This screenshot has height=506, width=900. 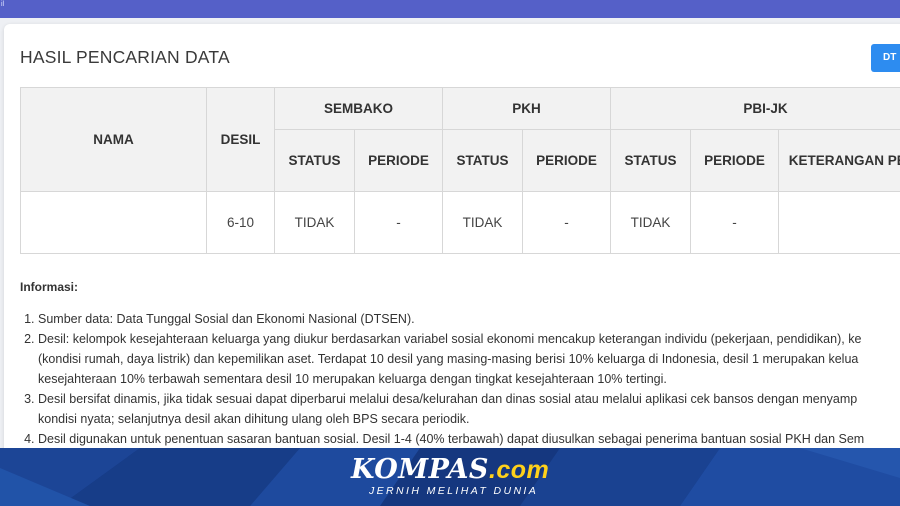 I want to click on header-pkh-status: STATUS, so click(x=483, y=160).